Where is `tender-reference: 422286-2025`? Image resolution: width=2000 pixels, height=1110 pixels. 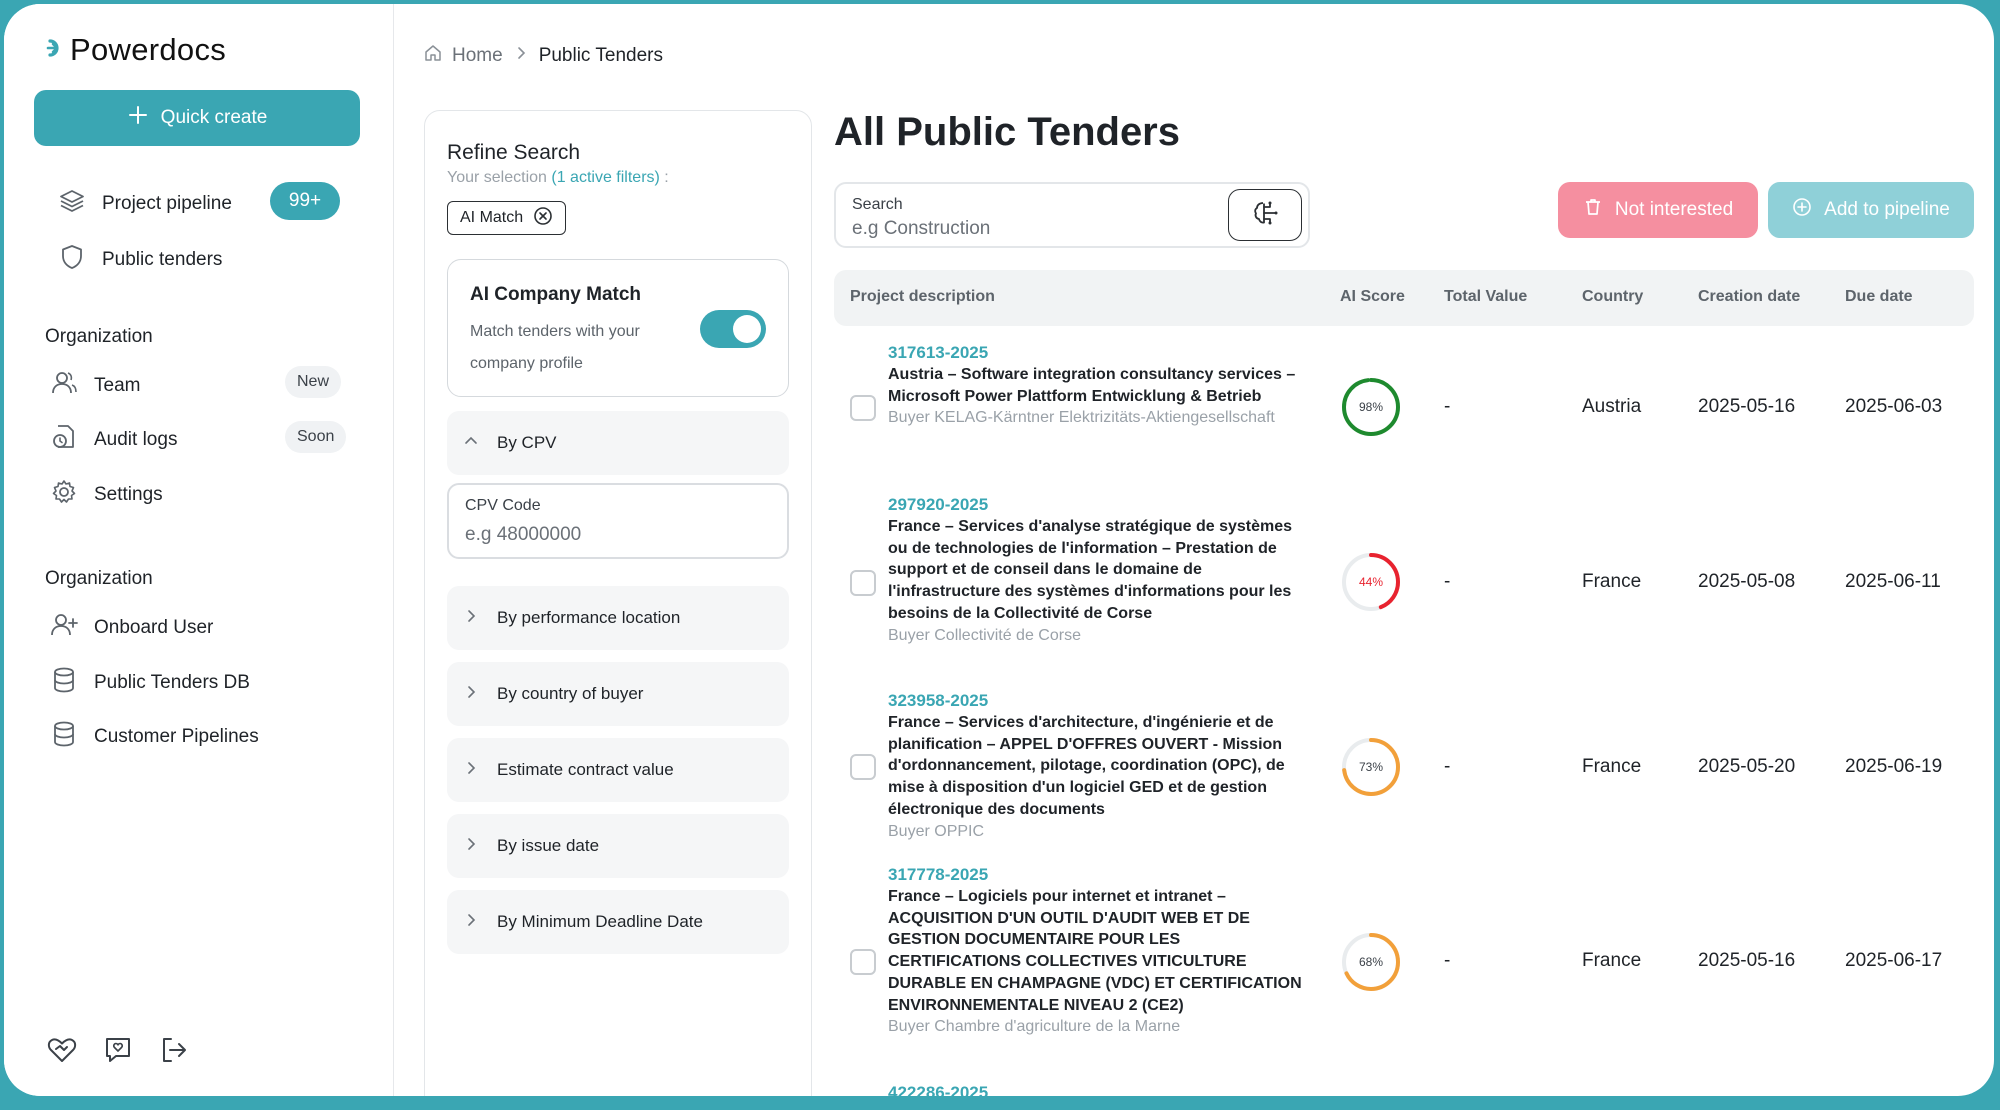
tender-reference: 422286-2025 is located at coordinates (1098, 1089).